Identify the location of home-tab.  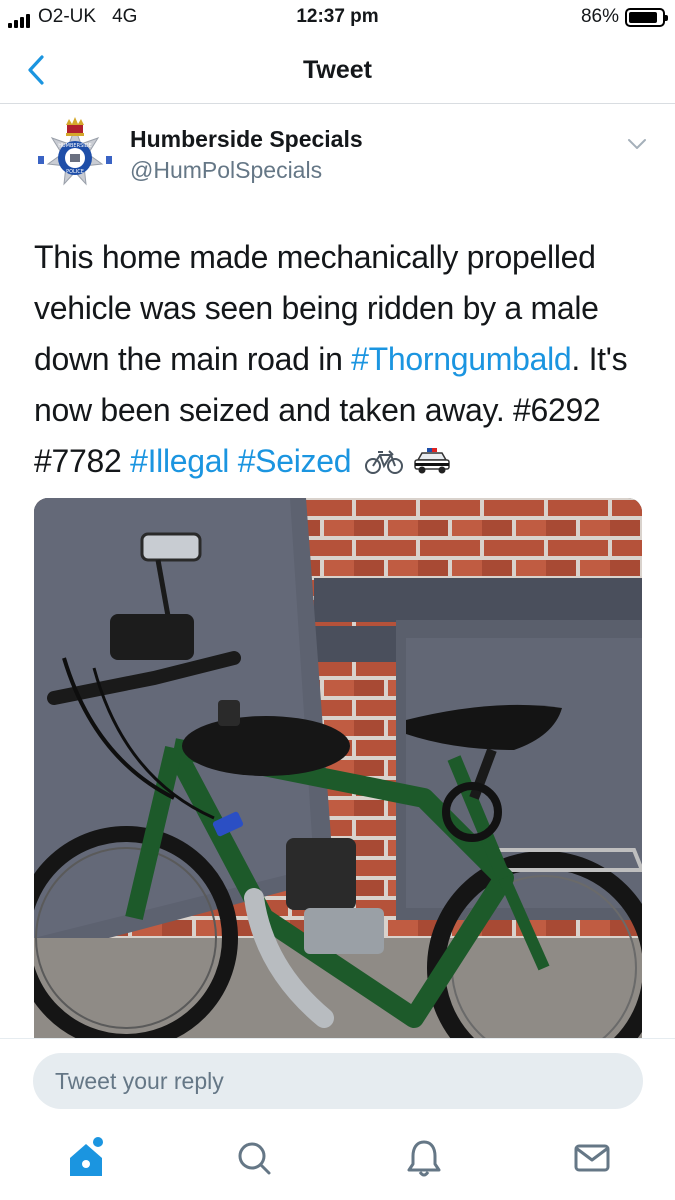
(86, 1158).